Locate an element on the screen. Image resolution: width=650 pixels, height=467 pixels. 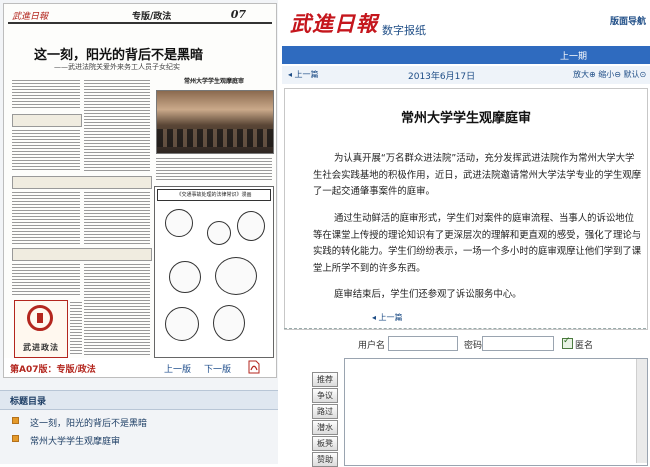
toc-item: 这一刻，阳光的背后不是黑暗 is located at coordinates (139, 422).